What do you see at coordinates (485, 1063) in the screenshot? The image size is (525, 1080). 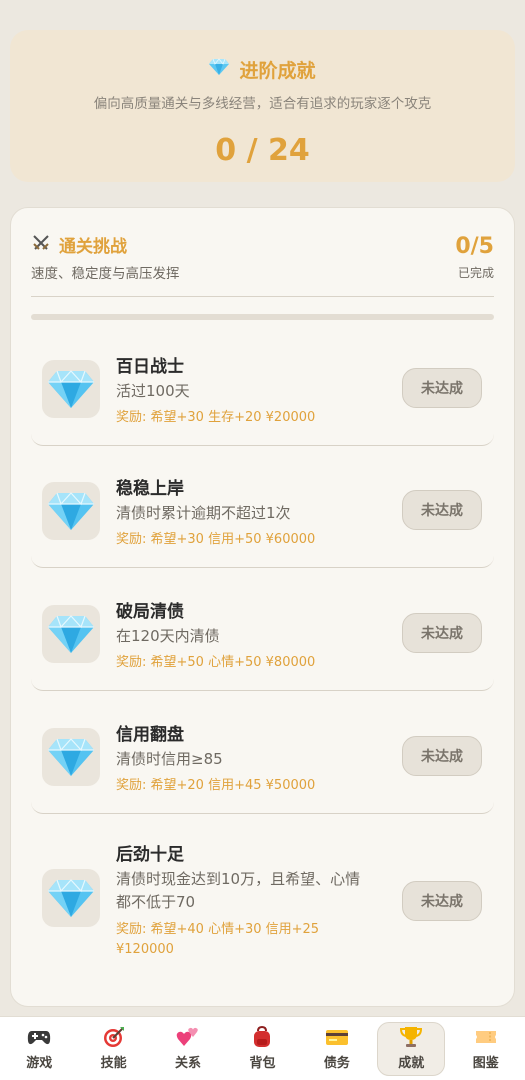 I see `tab-label: 图鉴` at bounding box center [485, 1063].